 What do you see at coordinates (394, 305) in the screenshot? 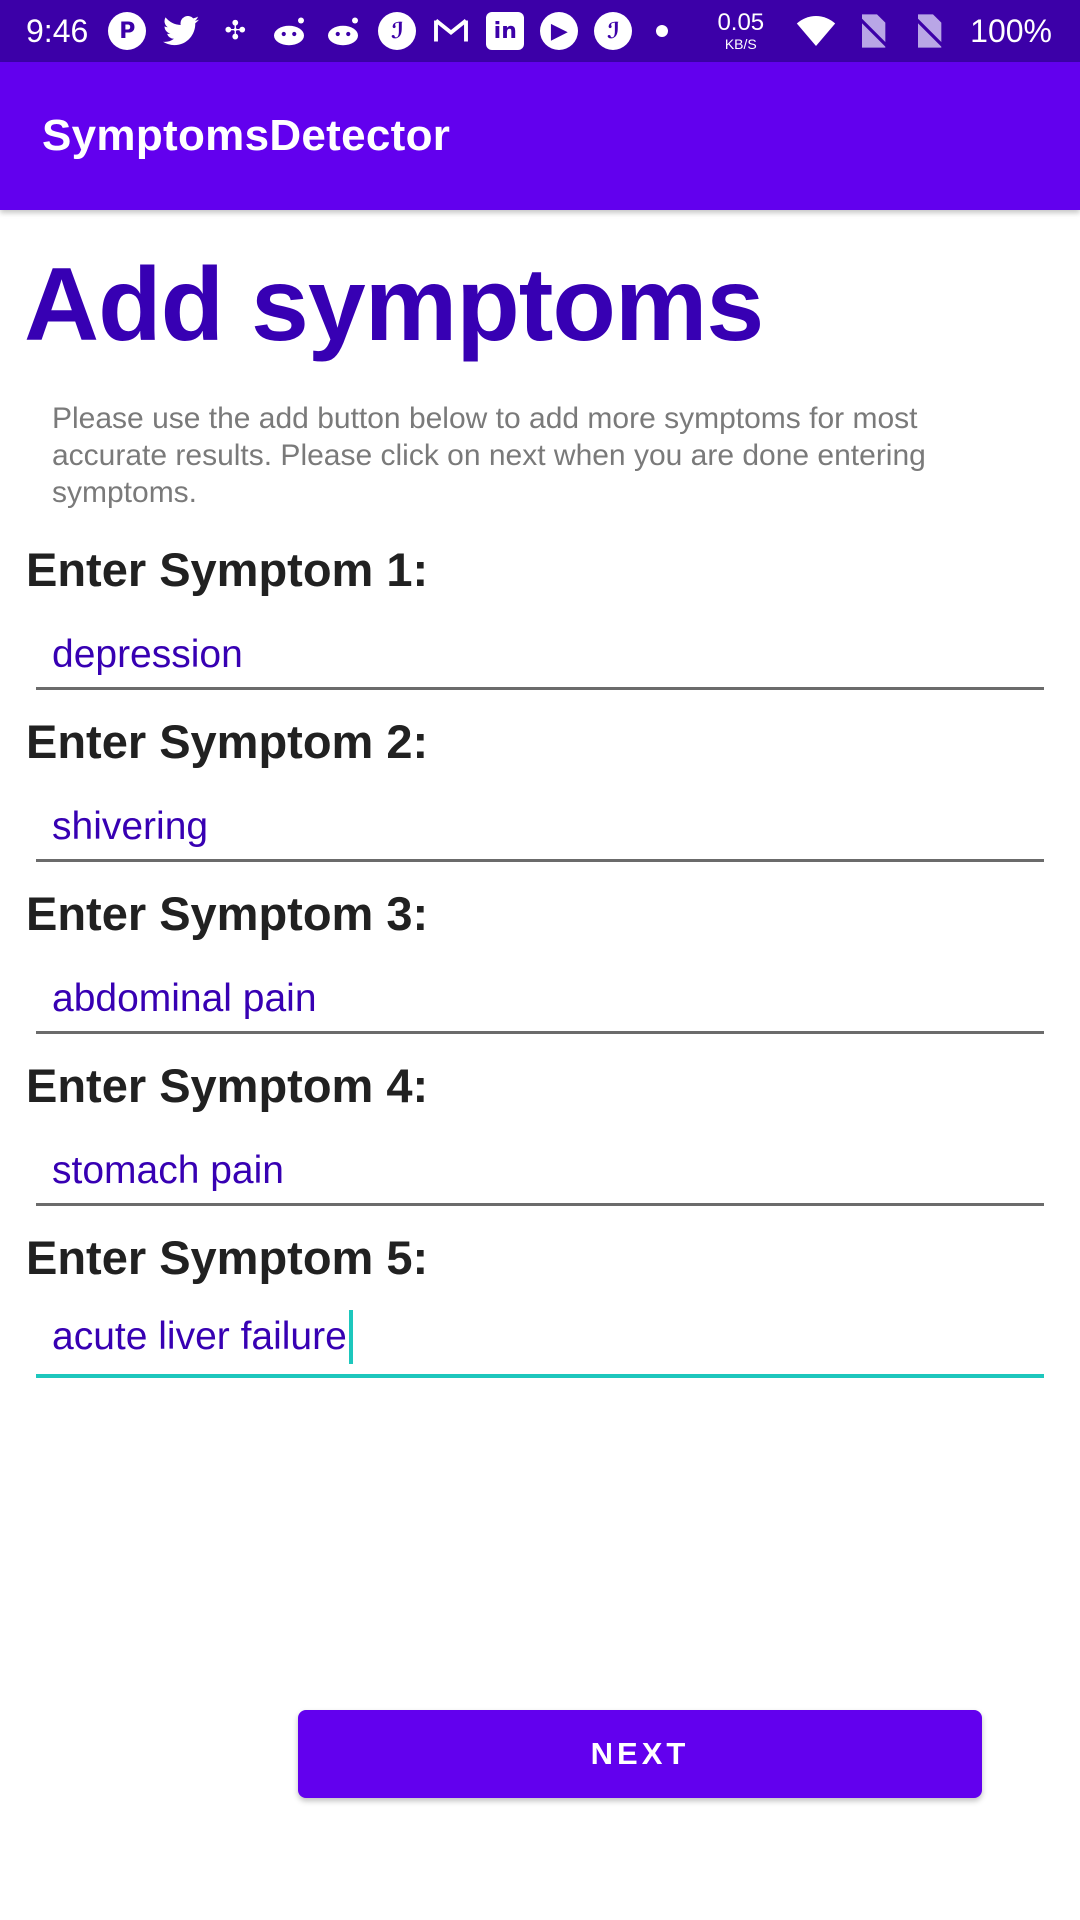
I see `page-title: Add symptoms` at bounding box center [394, 305].